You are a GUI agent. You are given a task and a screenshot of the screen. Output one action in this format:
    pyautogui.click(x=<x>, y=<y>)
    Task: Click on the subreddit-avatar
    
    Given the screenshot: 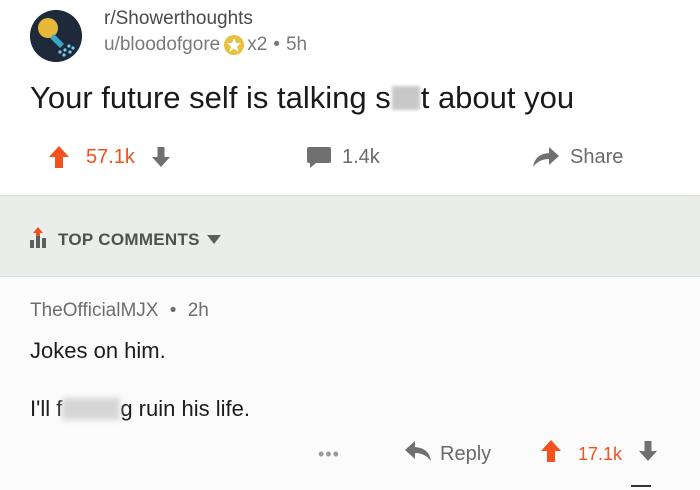 What is the action you would take?
    pyautogui.click(x=56, y=36)
    